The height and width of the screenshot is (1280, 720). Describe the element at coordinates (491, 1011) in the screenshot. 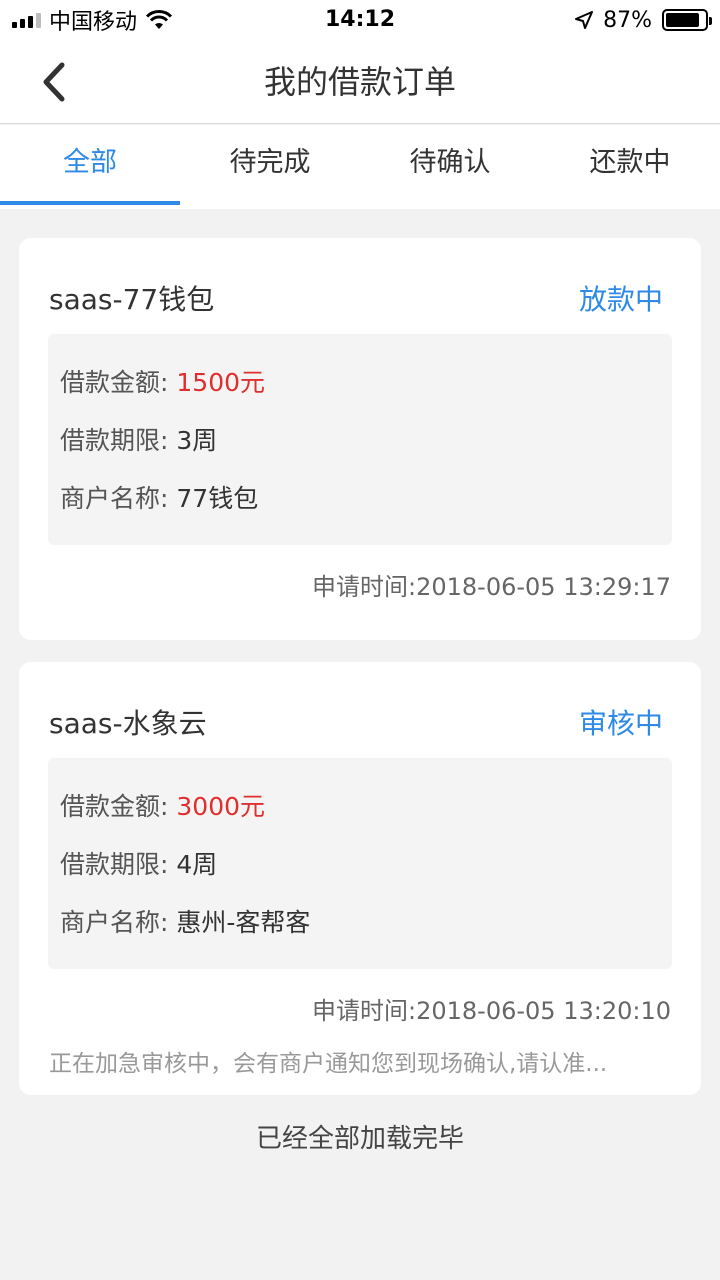

I see `apply-time: 申请时间:2018-06-05 13:20:10` at that location.